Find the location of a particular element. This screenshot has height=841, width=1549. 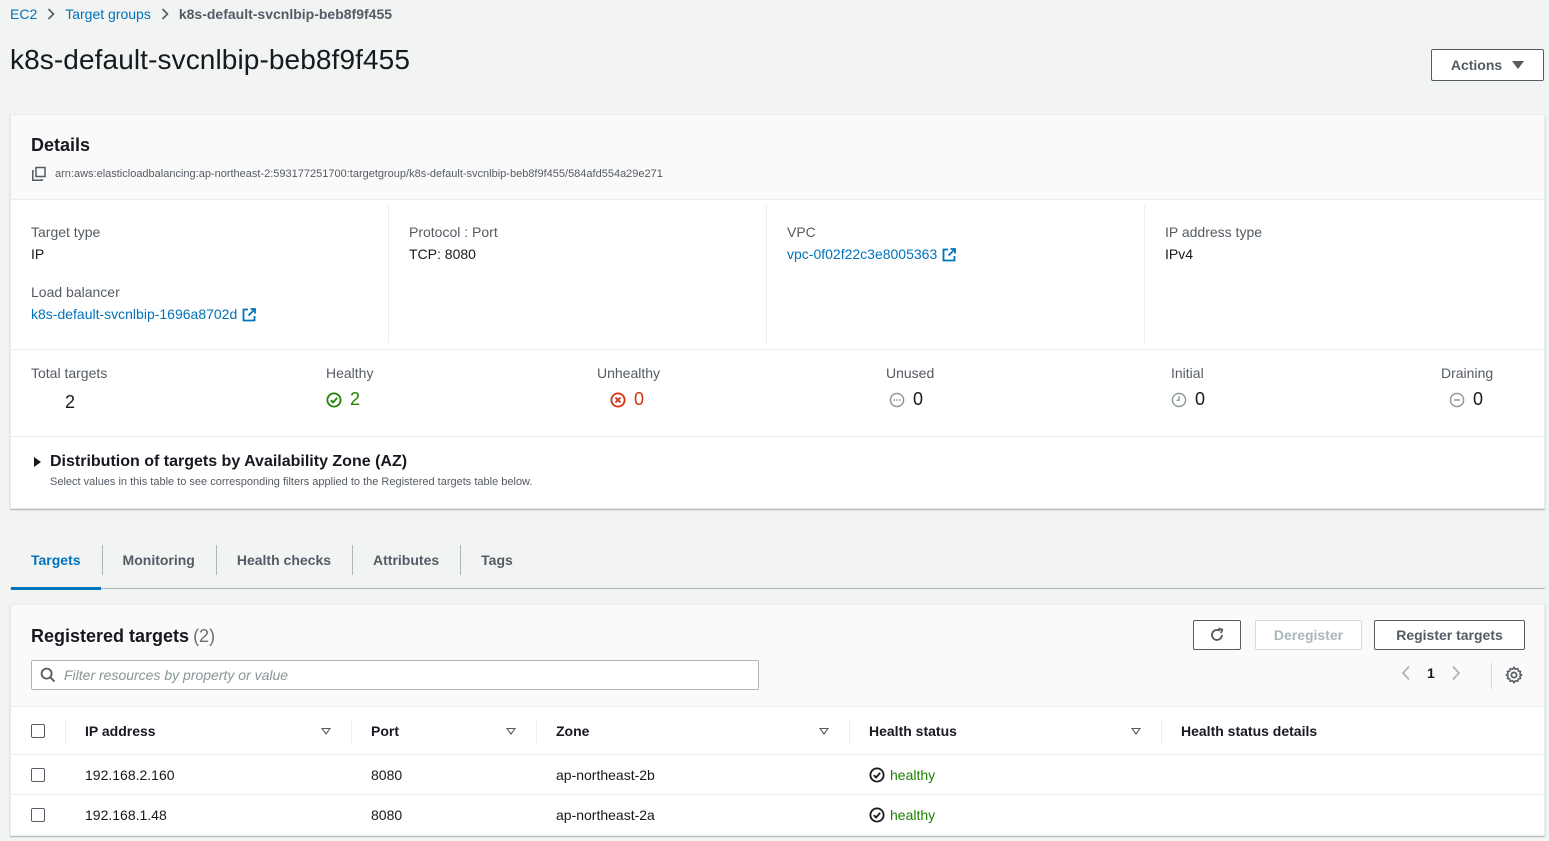

breadcrumb-ec2: EC2 is located at coordinates (23, 14).